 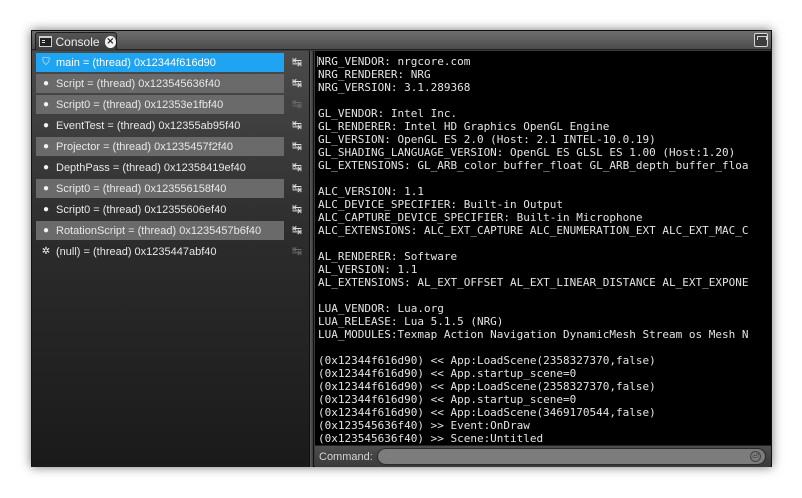 I want to click on thread-label: Script0 = (thread) 0x12353e1fbf40, so click(x=140, y=104).